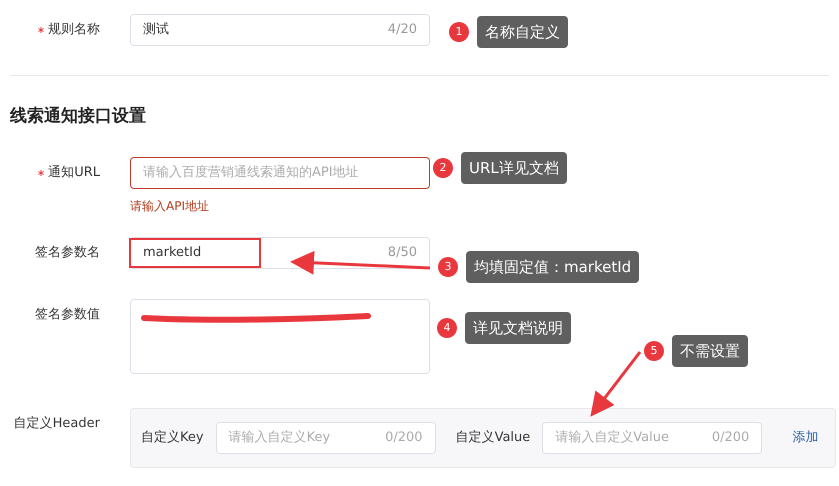 The height and width of the screenshot is (486, 839). Describe the element at coordinates (522, 32) in the screenshot. I see `callout: 名称自定义` at that location.